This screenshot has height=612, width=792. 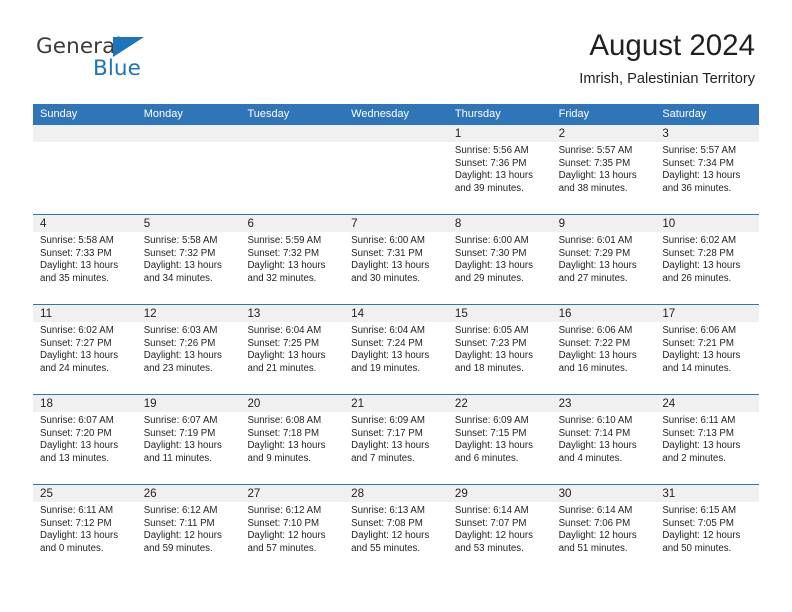 I want to click on daylight-line-cont: and 6 minutes., so click(x=486, y=458).